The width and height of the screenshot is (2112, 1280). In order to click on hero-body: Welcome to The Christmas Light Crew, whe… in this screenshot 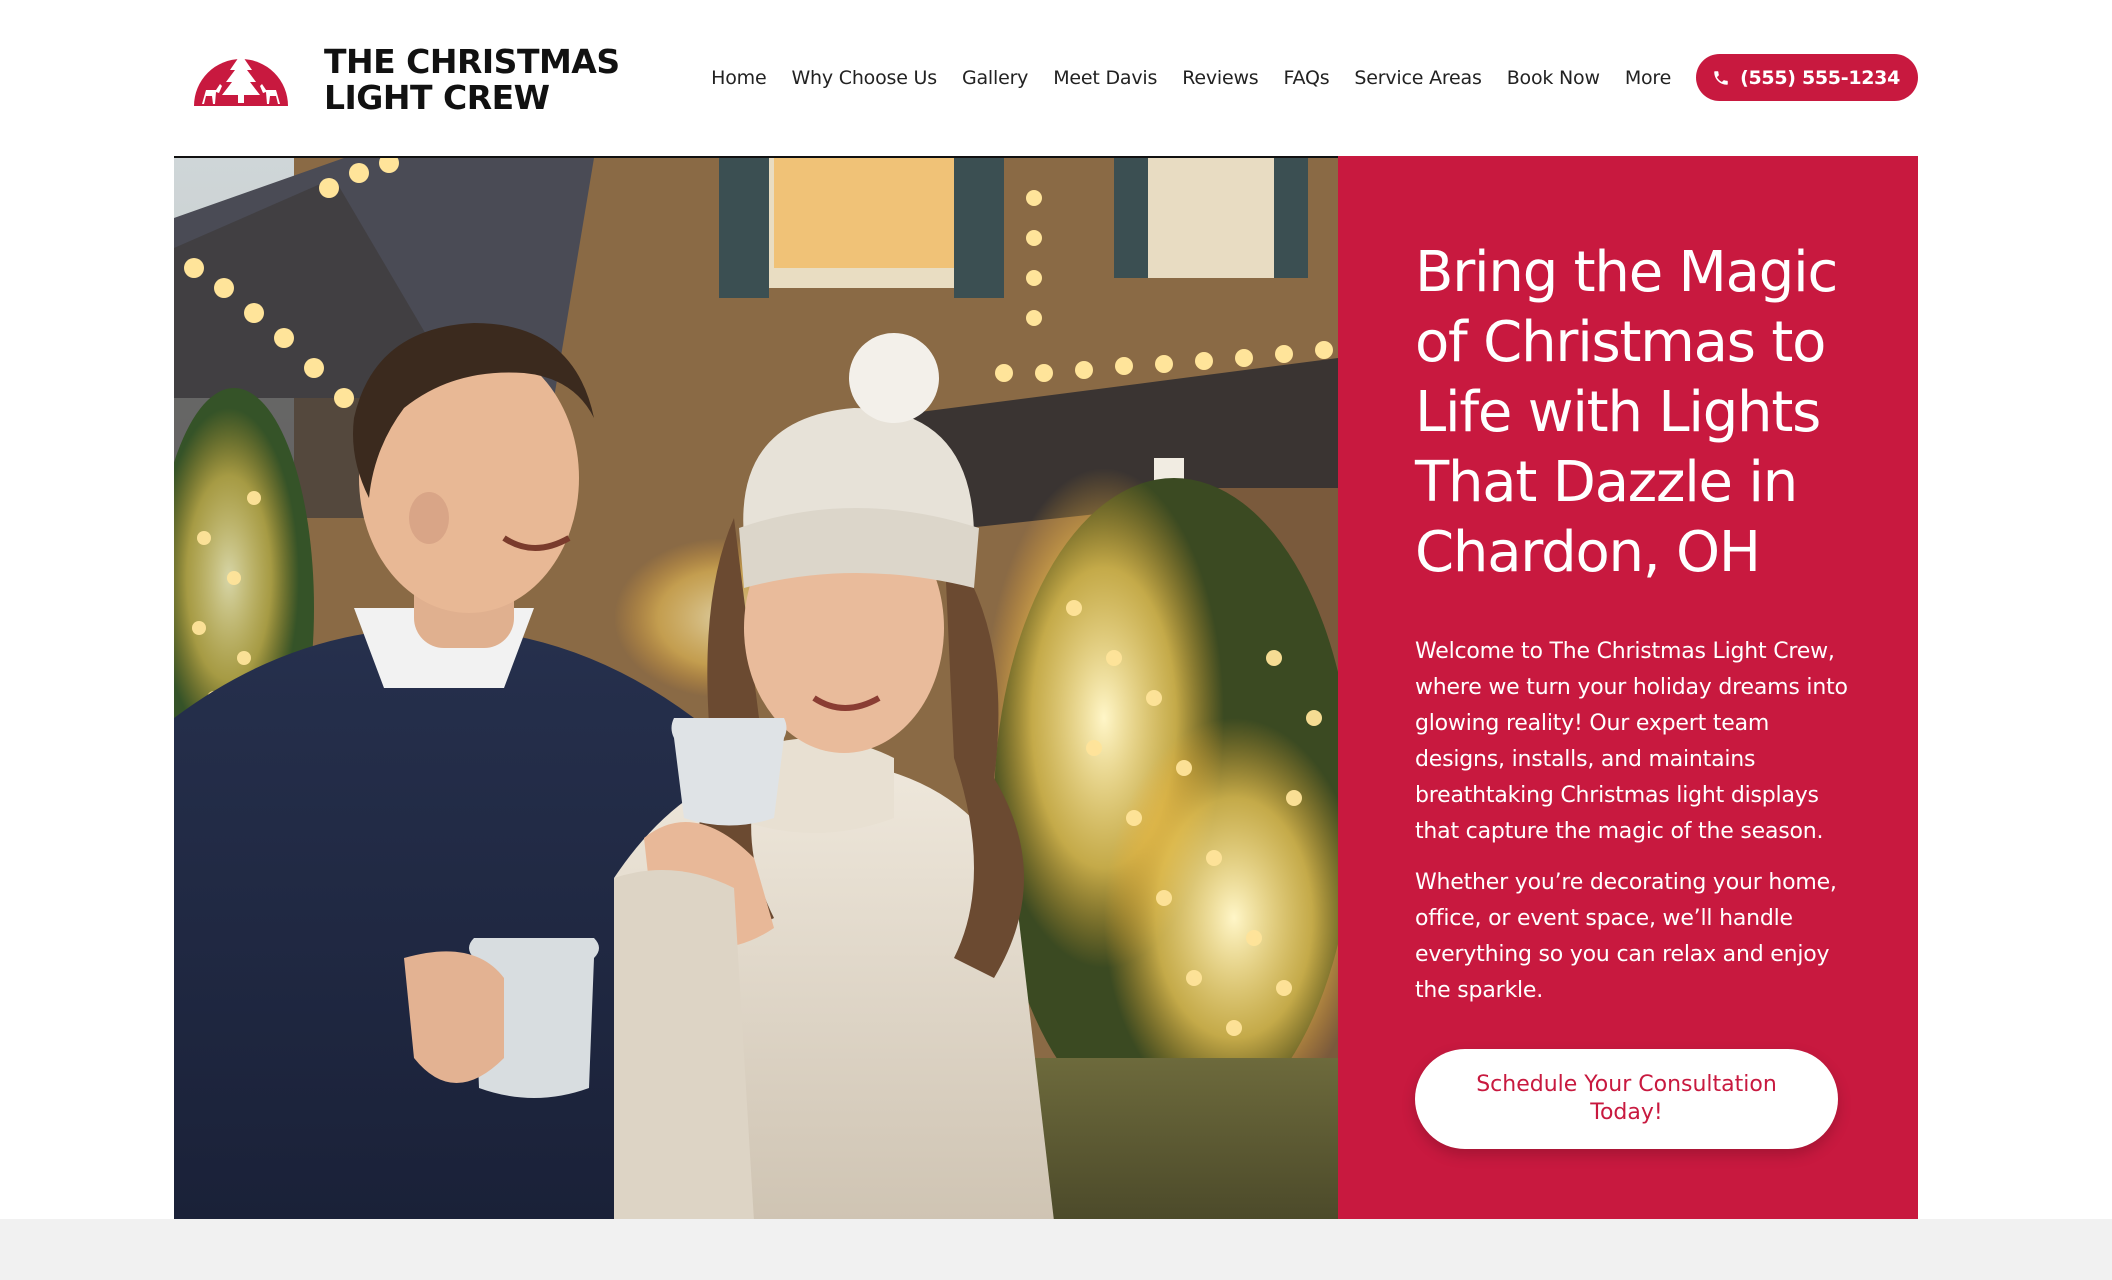, I will do `click(1631, 821)`.